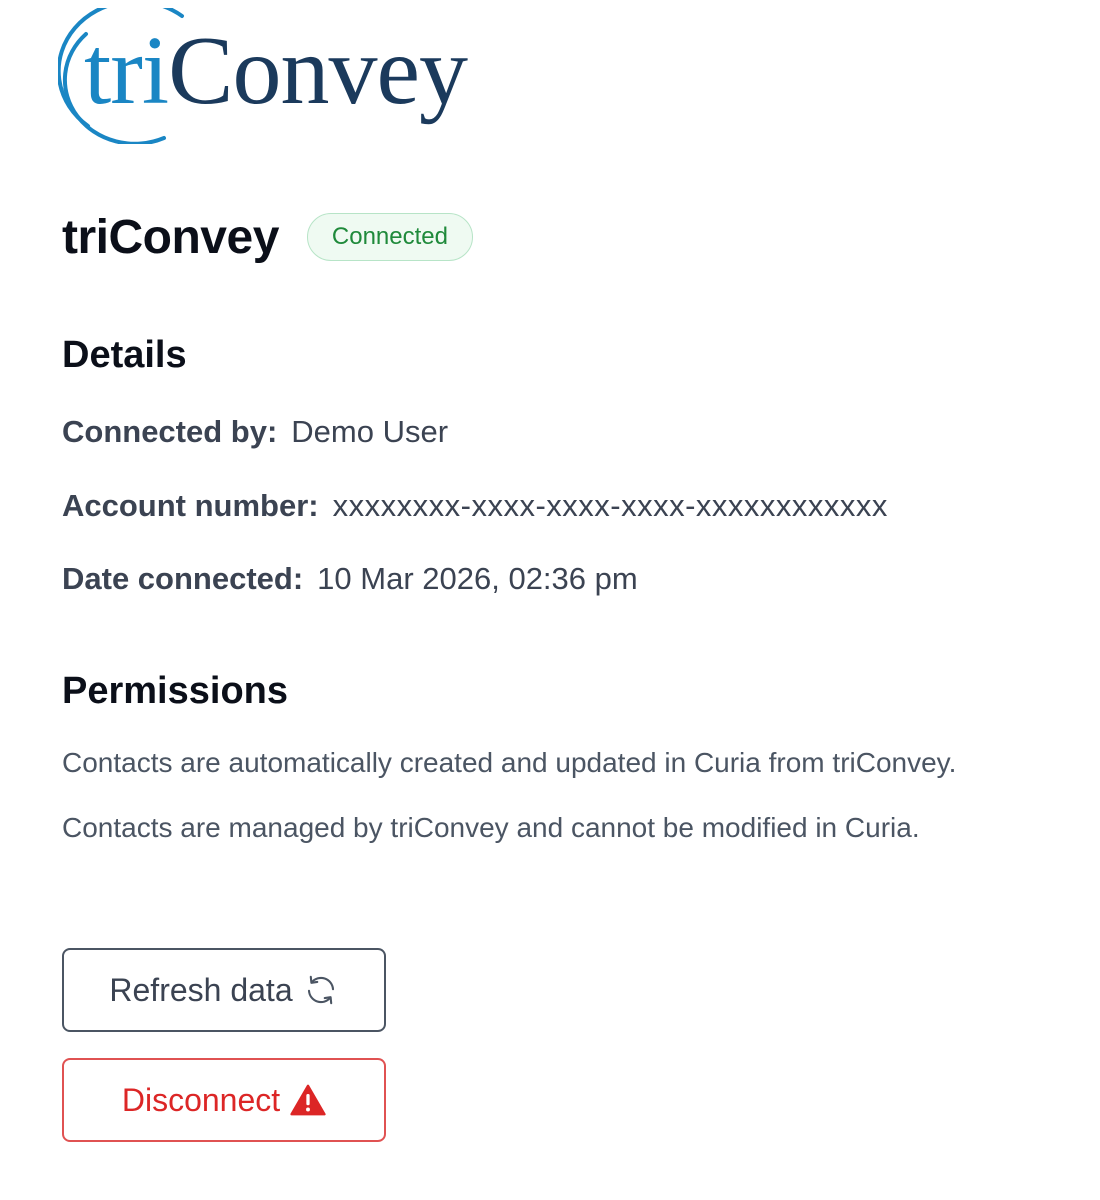  What do you see at coordinates (175, 691) in the screenshot?
I see `permissions-heading: Permissions` at bounding box center [175, 691].